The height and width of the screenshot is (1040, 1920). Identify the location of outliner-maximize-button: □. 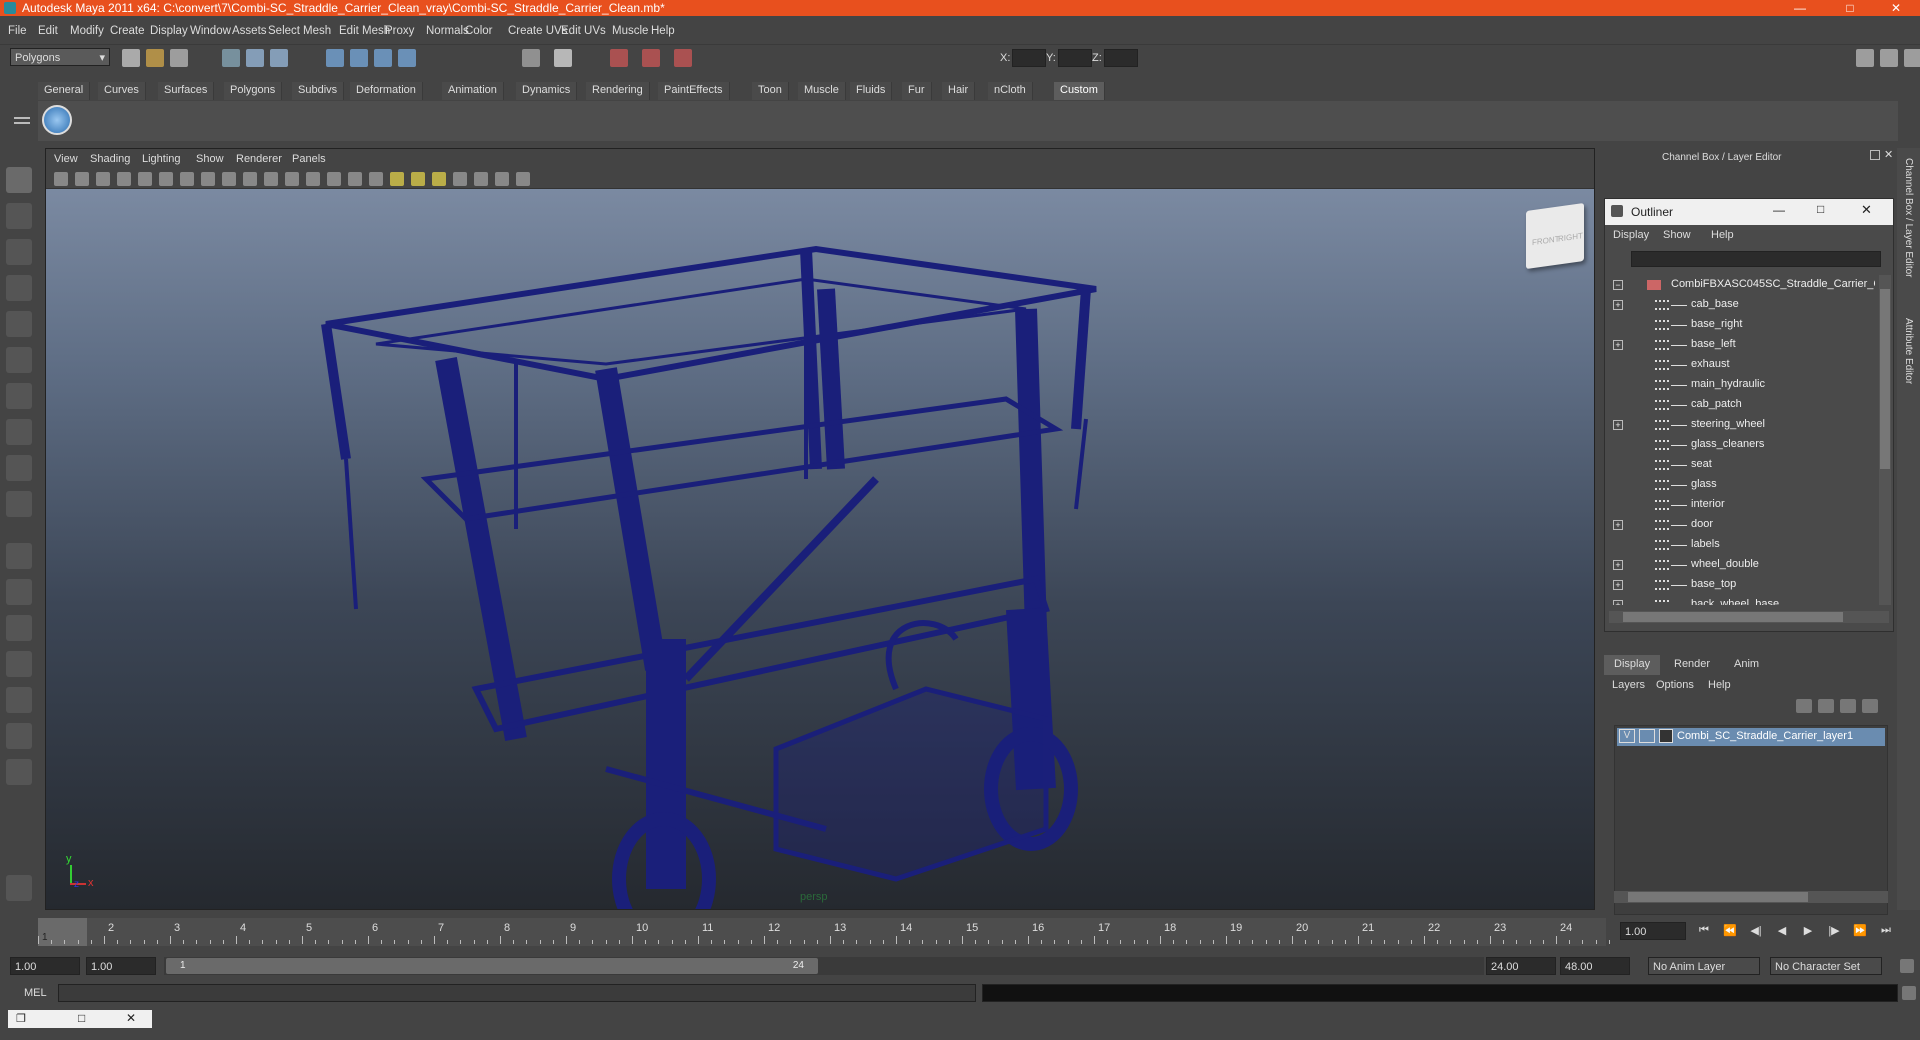
(1820, 209).